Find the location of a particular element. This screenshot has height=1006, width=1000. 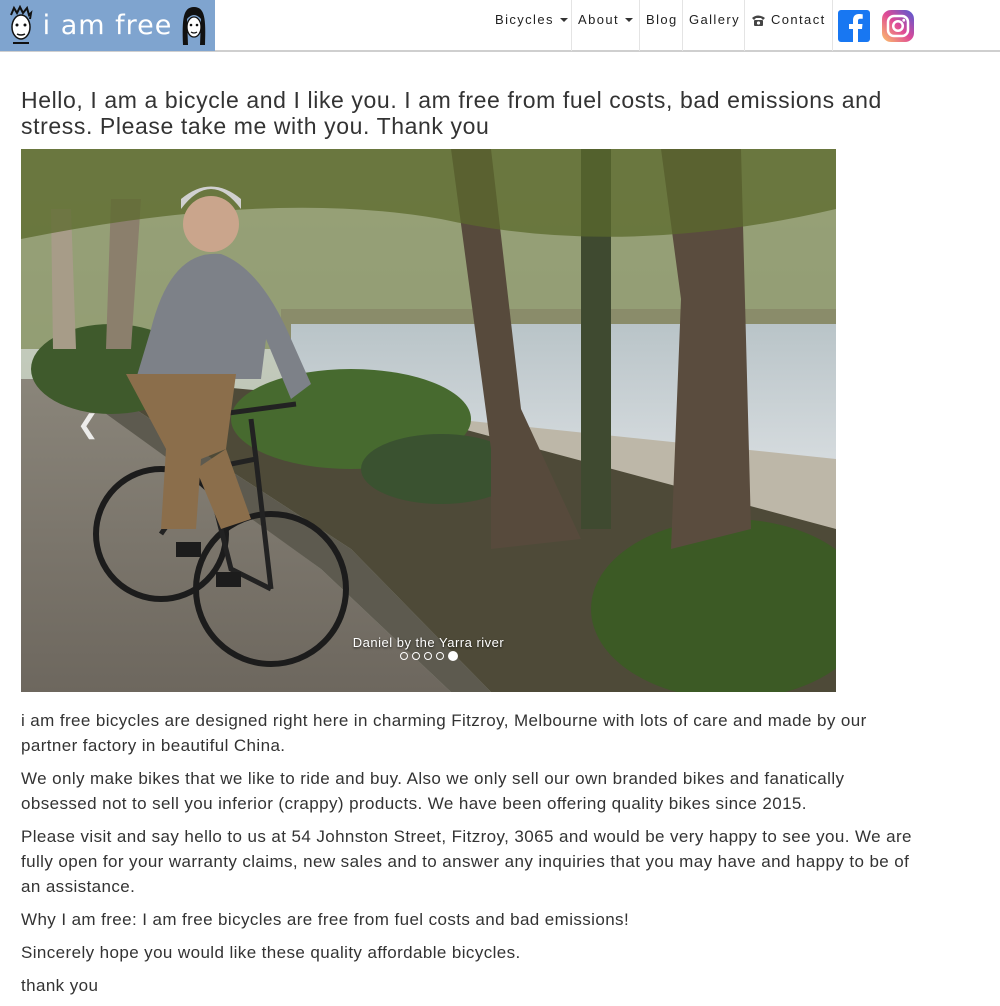

carousel-indicator-active is located at coordinates (452, 656).